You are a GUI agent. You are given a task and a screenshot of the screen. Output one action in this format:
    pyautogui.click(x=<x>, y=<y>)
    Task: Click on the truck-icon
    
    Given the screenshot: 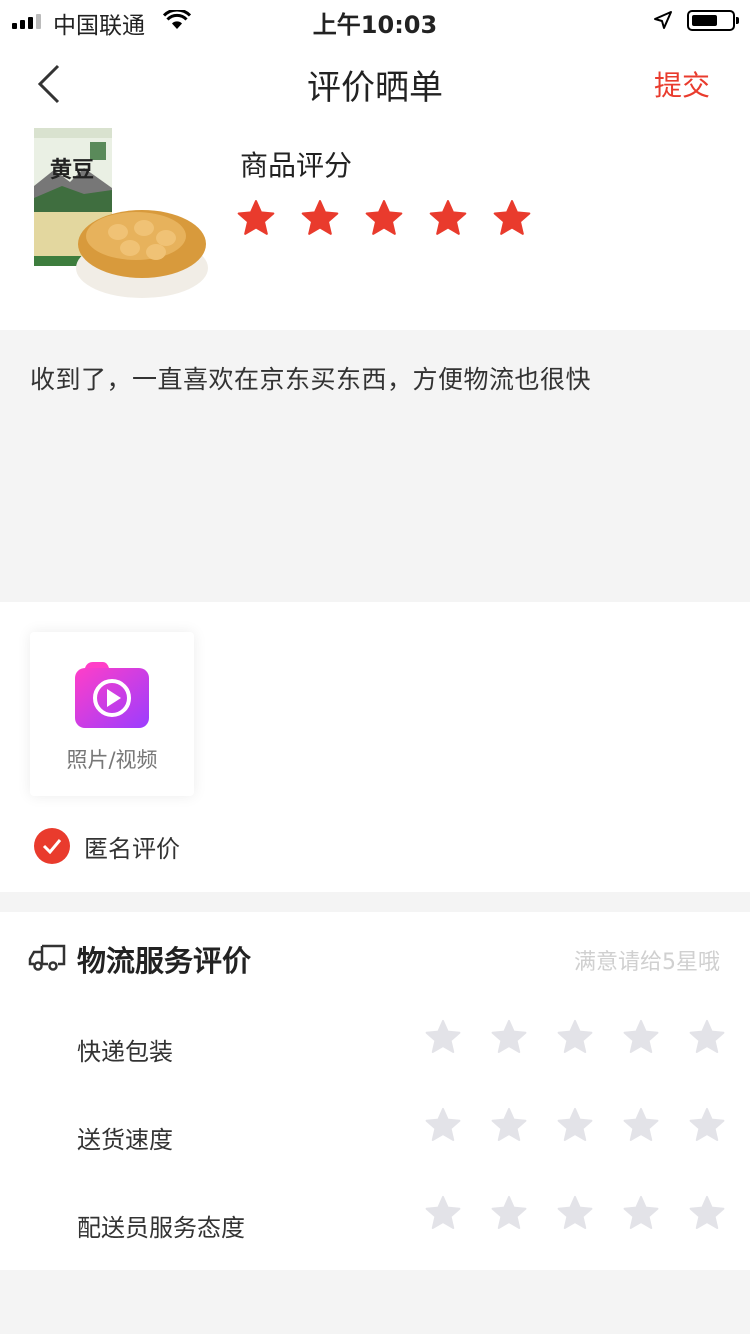 What is the action you would take?
    pyautogui.click(x=47, y=957)
    